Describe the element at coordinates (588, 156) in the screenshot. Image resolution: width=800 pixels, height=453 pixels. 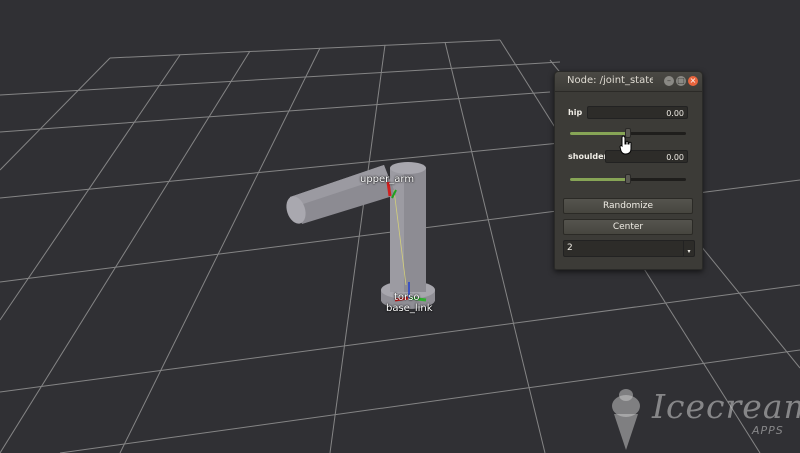
I see `joint-label-shoulder: shoulder` at that location.